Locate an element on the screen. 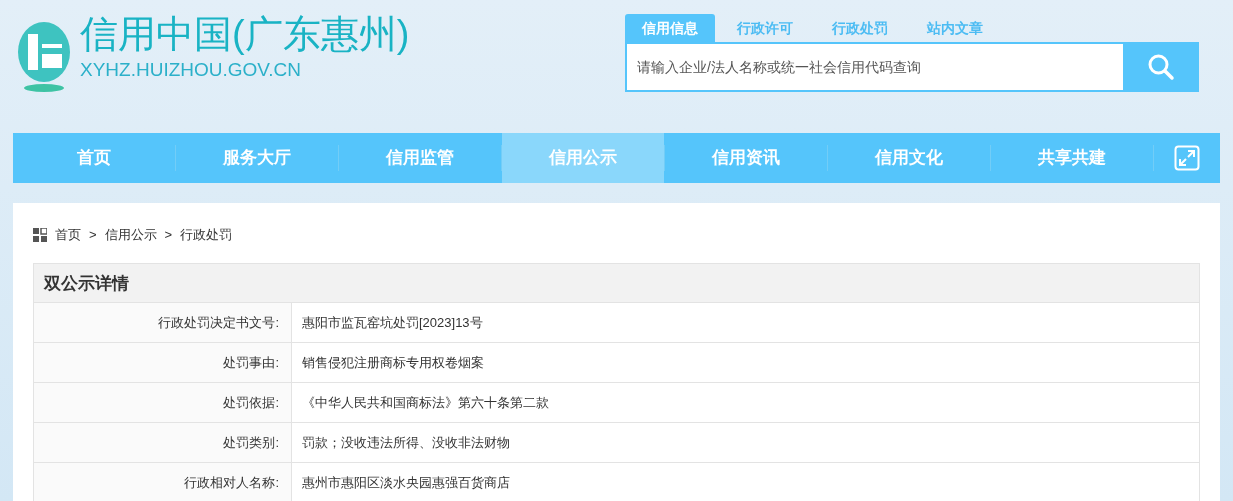 The width and height of the screenshot is (1233, 501). nav-item: 服务大厅 is located at coordinates (257, 158).